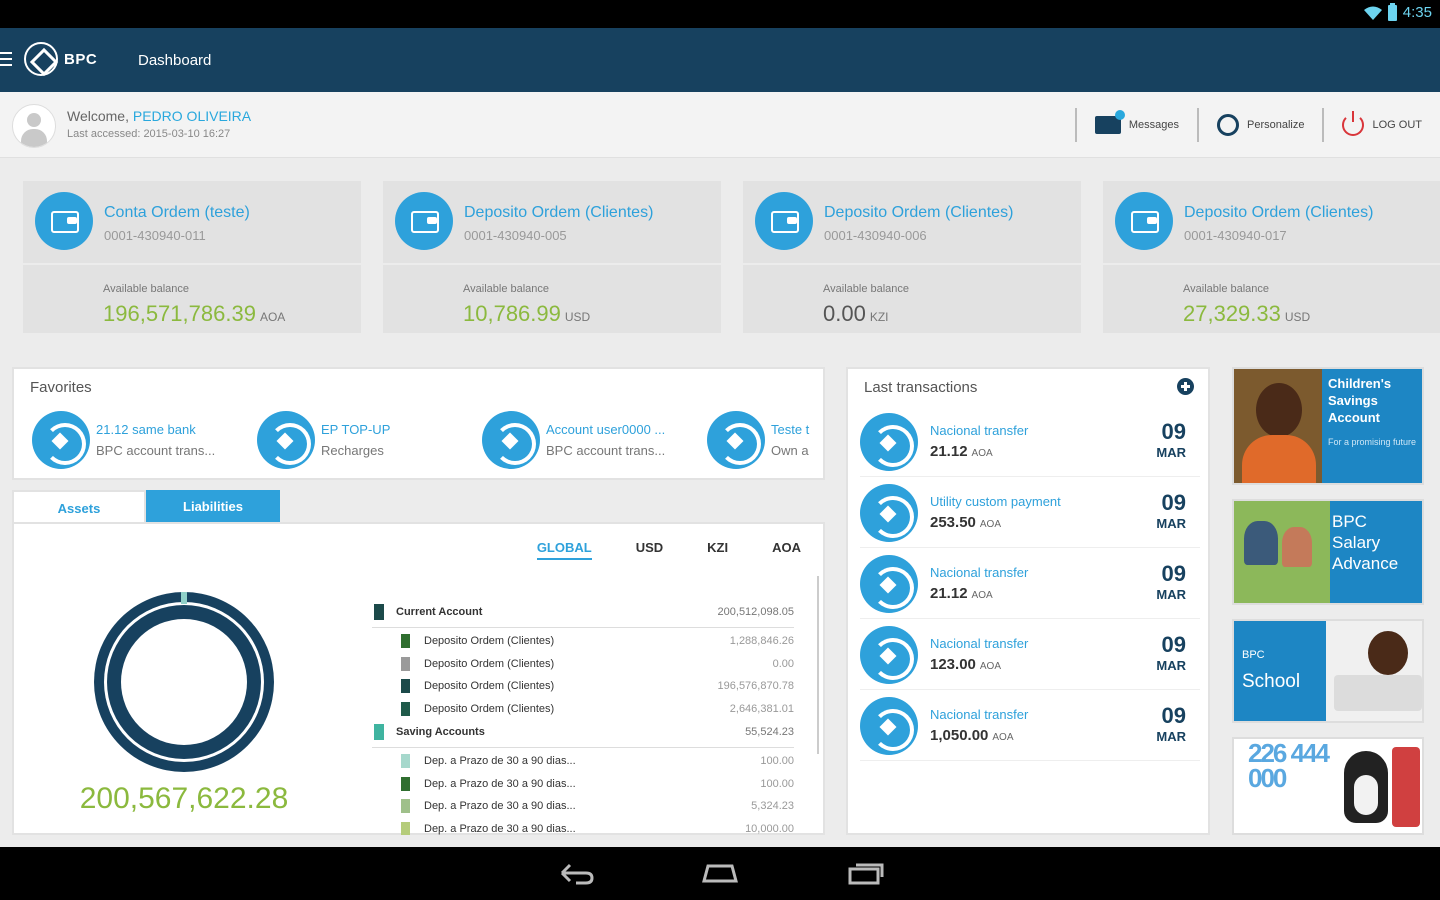 Image resolution: width=1440 pixels, height=900 pixels. I want to click on breakdown-value: 10,000.00, so click(769, 828).